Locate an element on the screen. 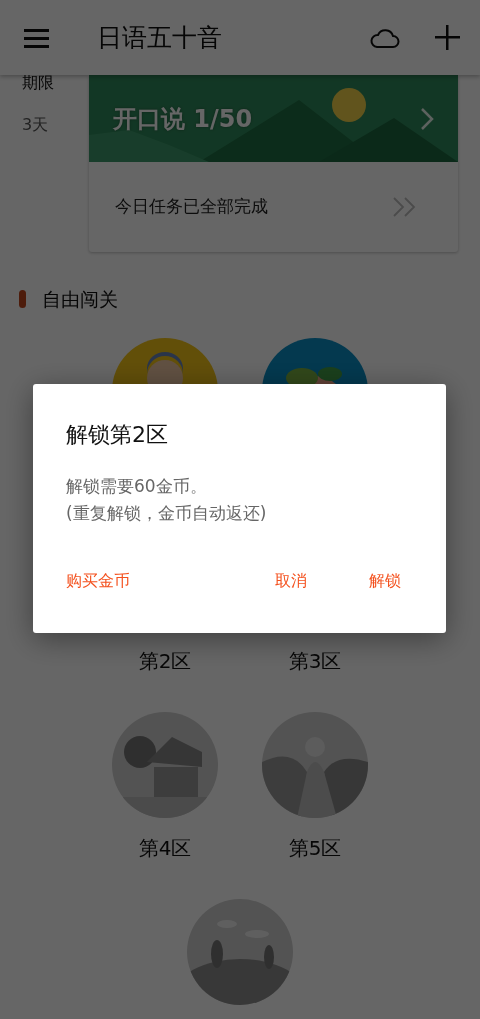  zone-label: 第2区 is located at coordinates (165, 660).